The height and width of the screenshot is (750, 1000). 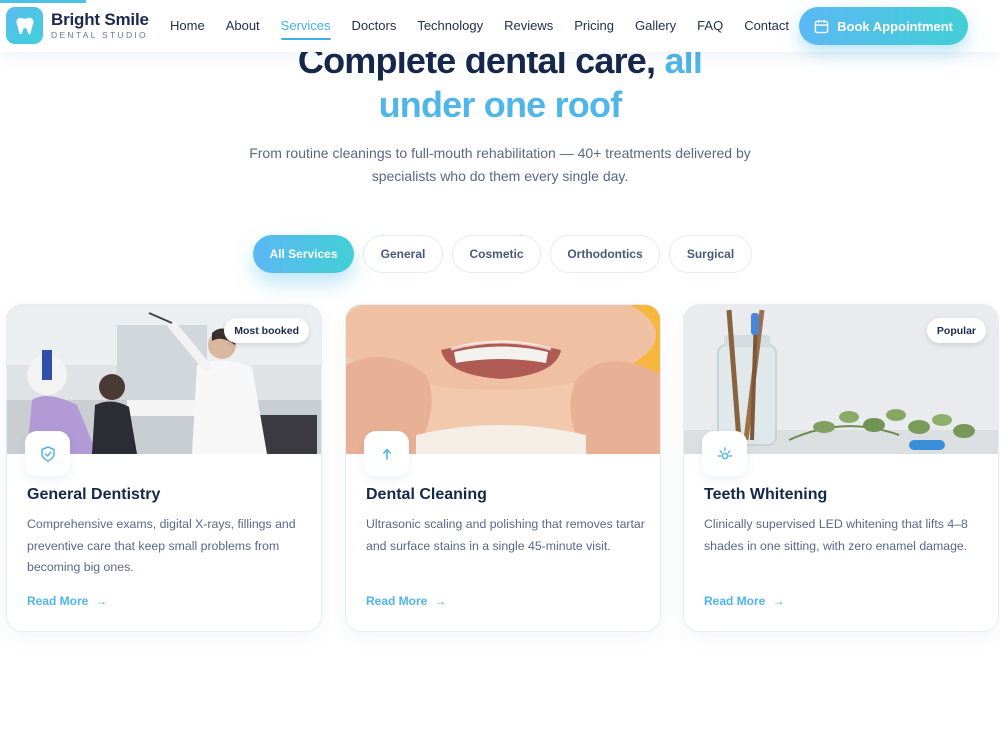 I want to click on badge-popular: Popular, so click(x=956, y=330).